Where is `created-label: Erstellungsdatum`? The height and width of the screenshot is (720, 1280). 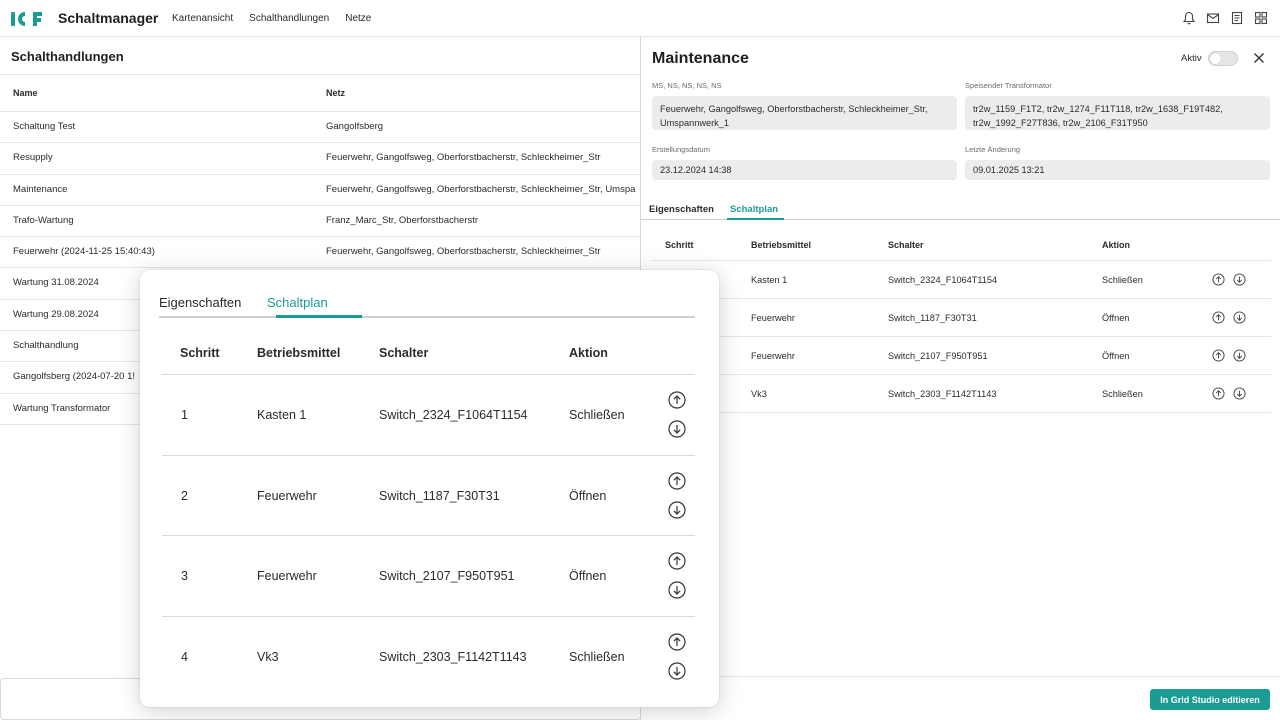
created-label: Erstellungsdatum is located at coordinates (681, 149).